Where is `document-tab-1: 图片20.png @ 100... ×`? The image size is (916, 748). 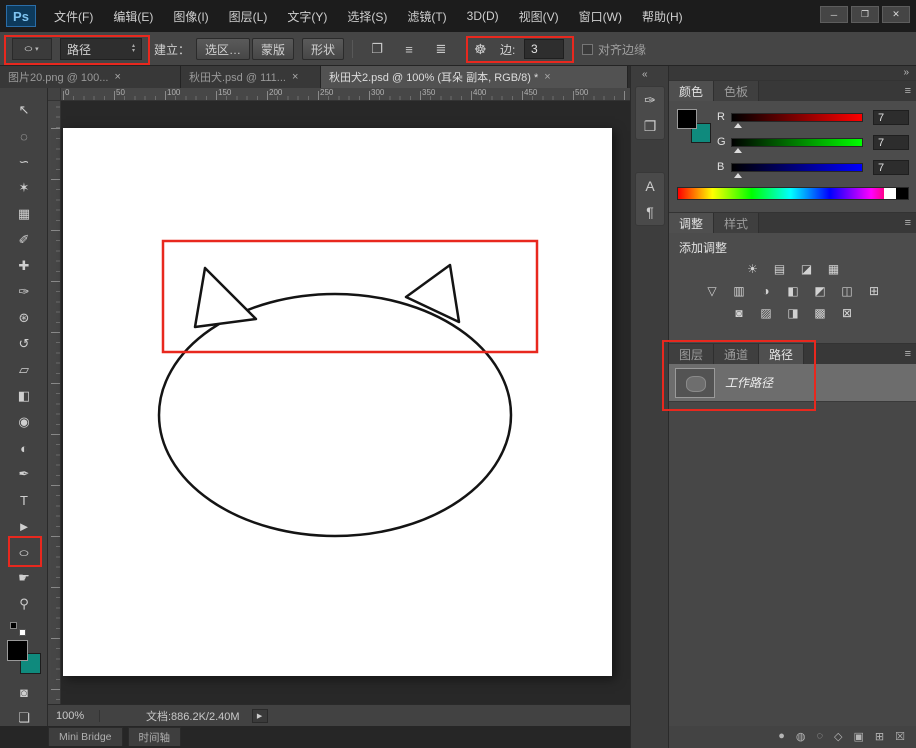 document-tab-1: 图片20.png @ 100... × is located at coordinates (90, 77).